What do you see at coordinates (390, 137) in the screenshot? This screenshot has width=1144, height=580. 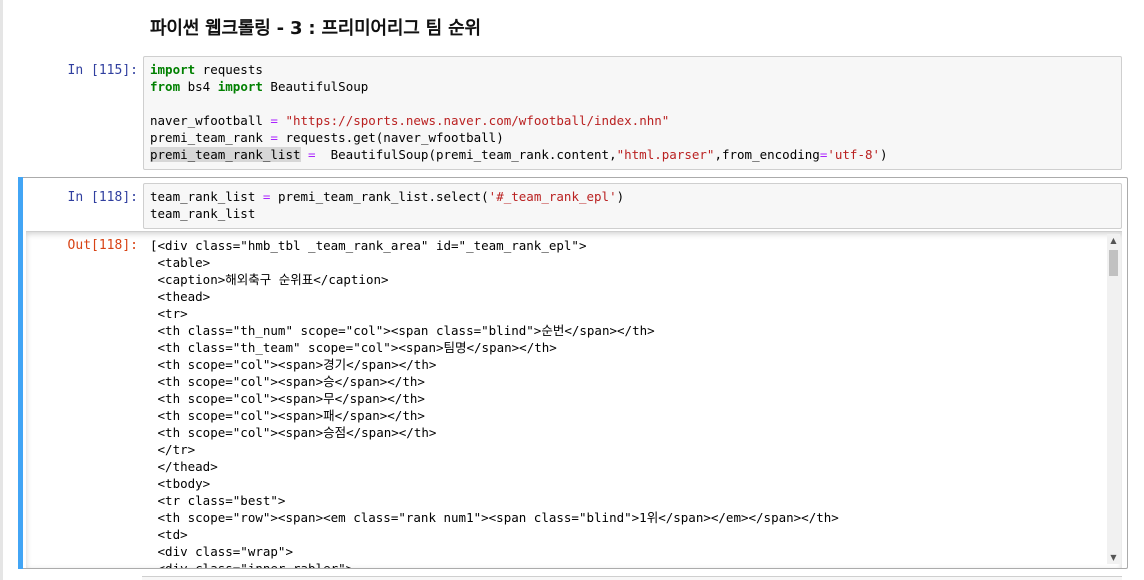 I see `code-token: requests.get(naver_wfootball)` at bounding box center [390, 137].